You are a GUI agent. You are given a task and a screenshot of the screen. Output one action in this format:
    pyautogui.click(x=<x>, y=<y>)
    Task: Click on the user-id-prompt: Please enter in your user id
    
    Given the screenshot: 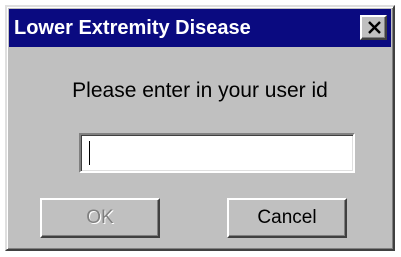 What is the action you would take?
    pyautogui.click(x=200, y=90)
    